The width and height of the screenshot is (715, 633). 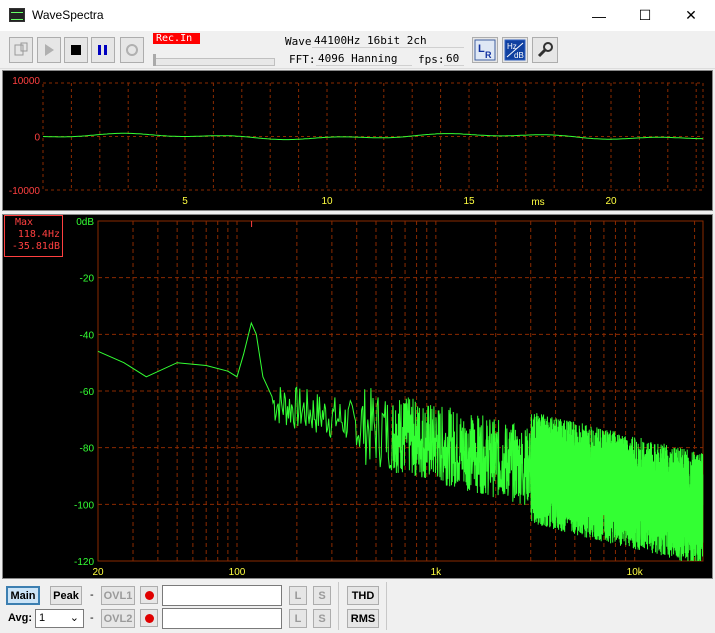 I want to click on chevron-down-icon: ⌄, so click(x=74, y=618).